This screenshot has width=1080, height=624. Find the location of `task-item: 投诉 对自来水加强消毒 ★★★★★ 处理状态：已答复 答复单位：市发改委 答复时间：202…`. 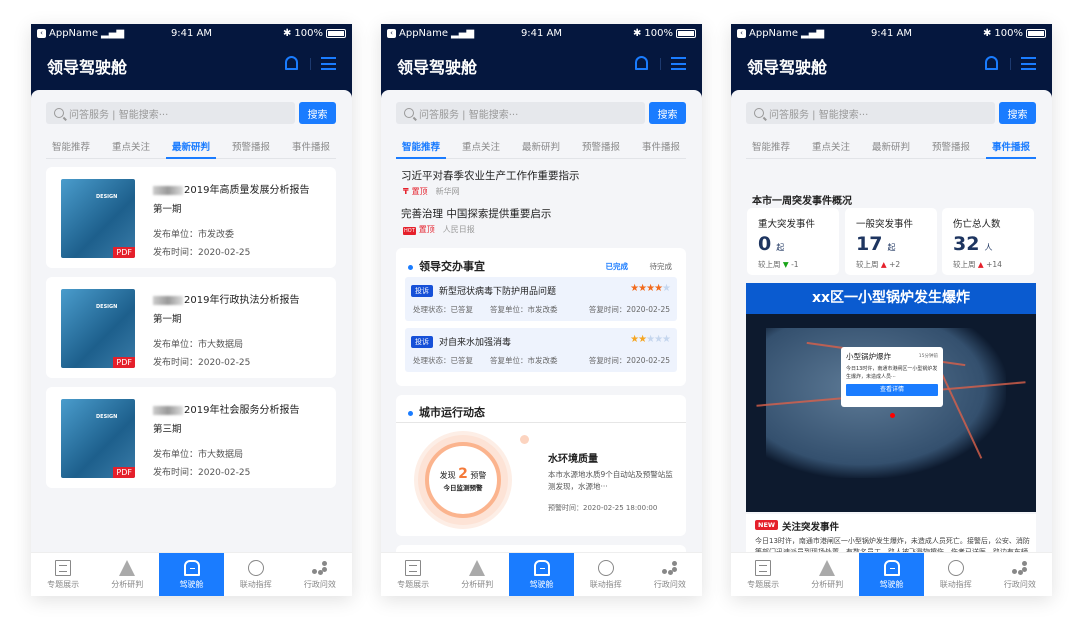

task-item: 投诉 对自来水加强消毒 ★★★★★ 处理状态：已答复 答复单位：市发改委 答复时间：202… is located at coordinates (541, 350).